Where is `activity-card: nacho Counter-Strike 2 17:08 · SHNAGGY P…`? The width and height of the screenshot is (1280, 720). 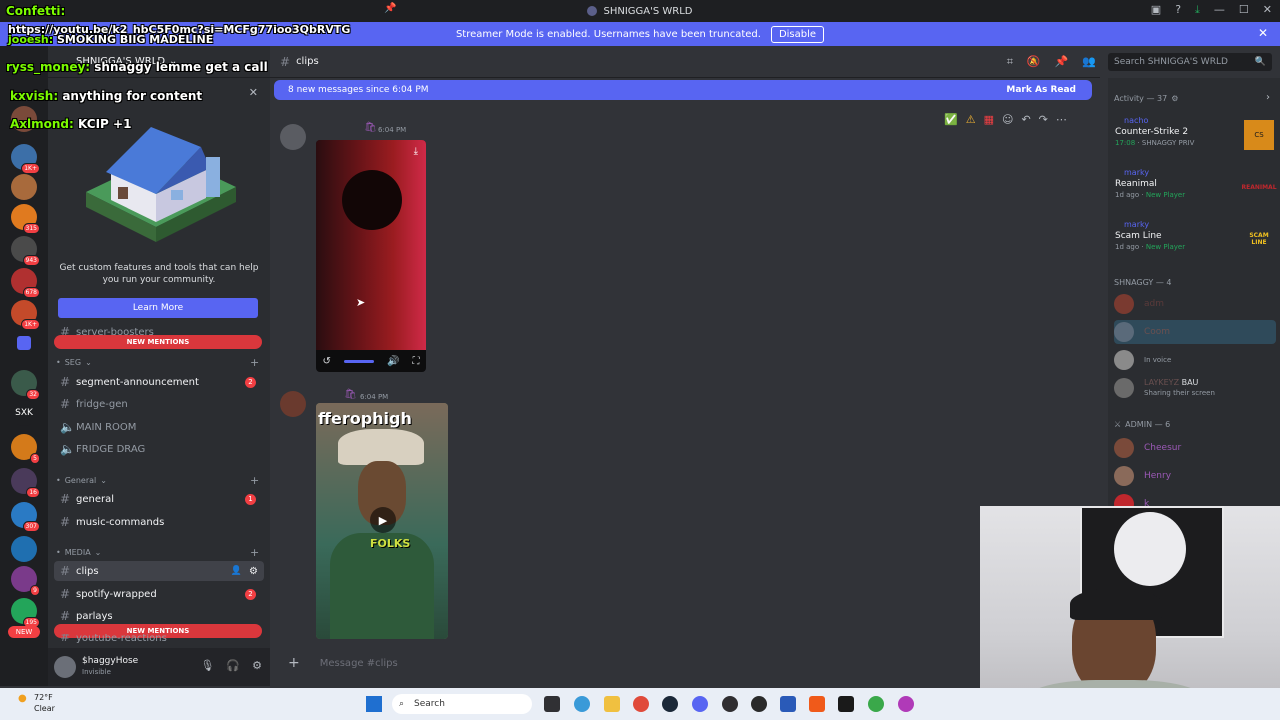 activity-card: nacho Counter-Strike 2 17:08 · SHNAGGY P… is located at coordinates (1194, 139).